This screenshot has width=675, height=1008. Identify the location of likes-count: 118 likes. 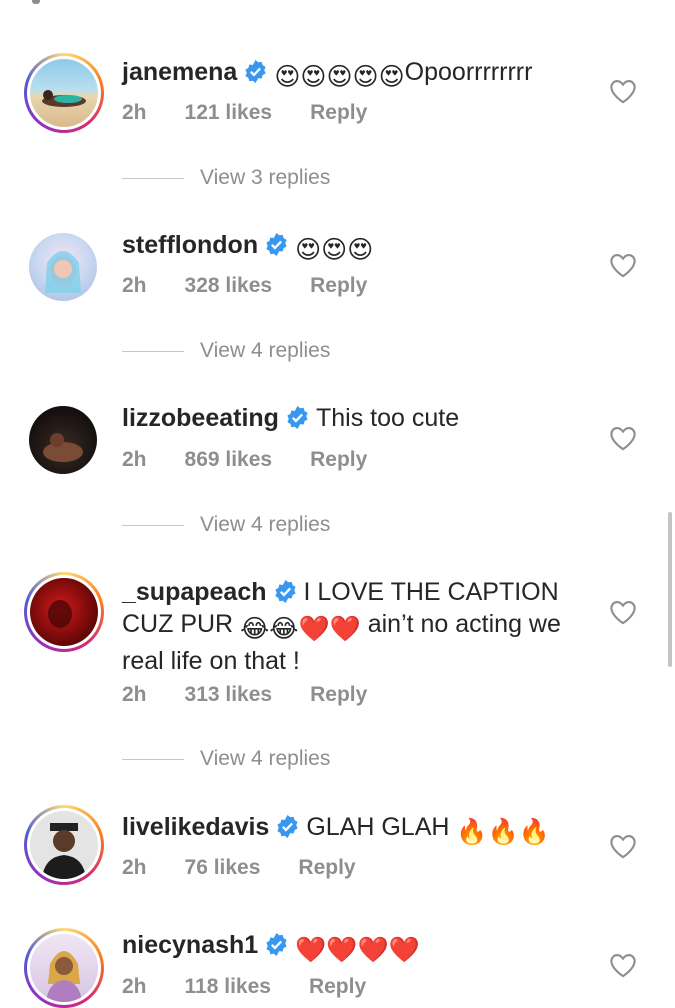
(228, 986).